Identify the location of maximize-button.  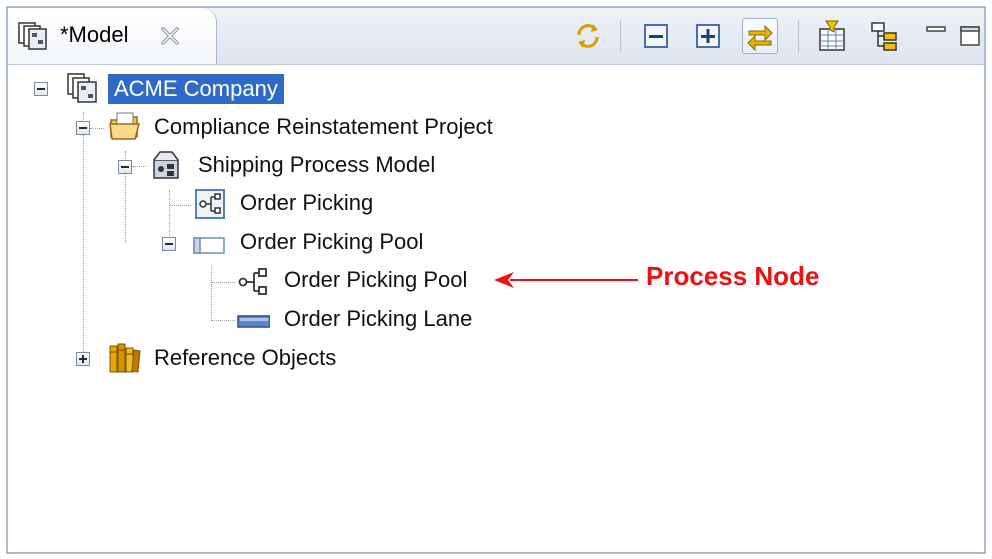
(970, 36).